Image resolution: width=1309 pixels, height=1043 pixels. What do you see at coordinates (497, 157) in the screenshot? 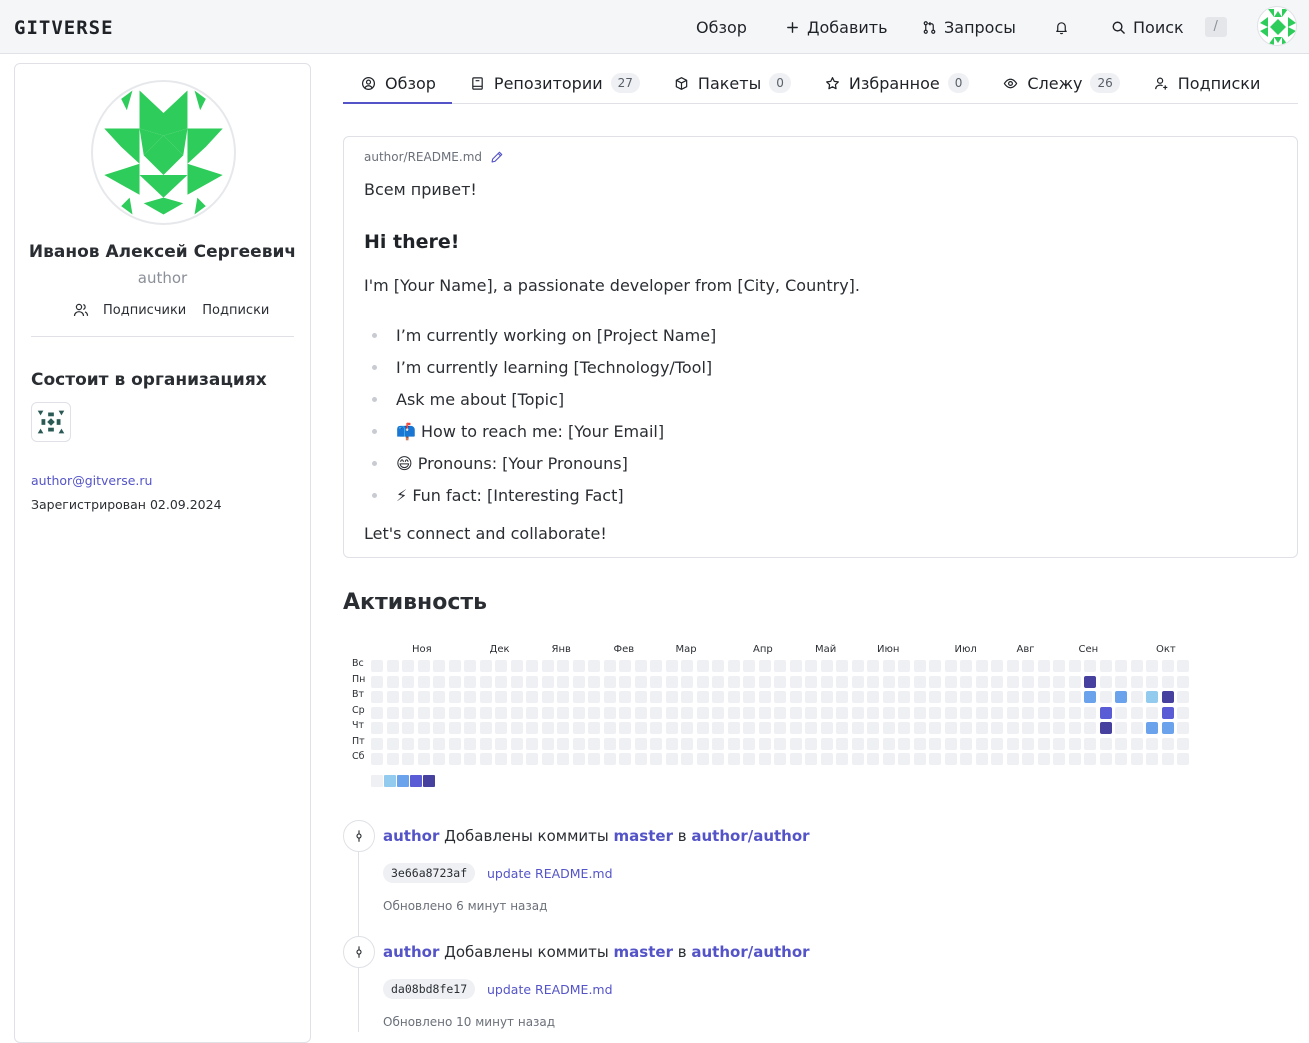
I see `pencil-icon` at bounding box center [497, 157].